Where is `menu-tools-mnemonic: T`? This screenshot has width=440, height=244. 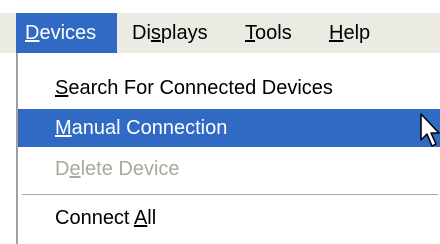 menu-tools-mnemonic: T is located at coordinates (250, 33).